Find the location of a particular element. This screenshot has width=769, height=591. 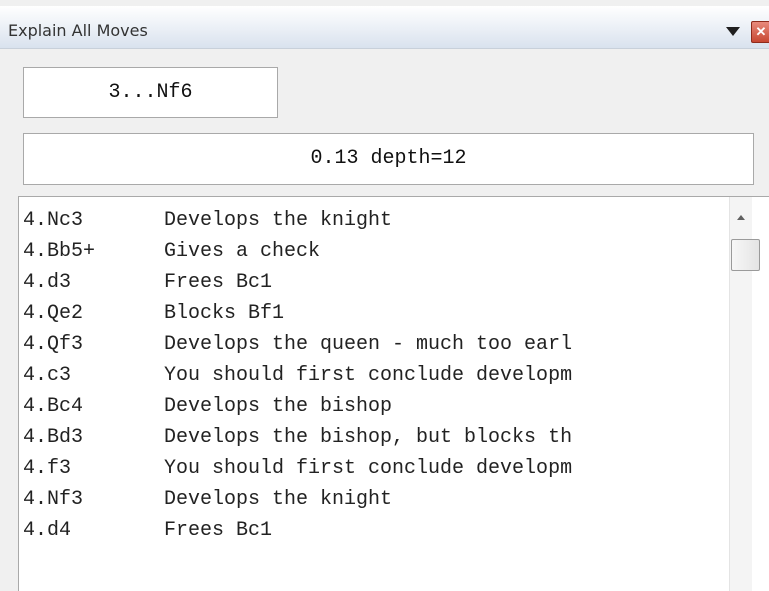

scrollbar-thumb is located at coordinates (745, 255).